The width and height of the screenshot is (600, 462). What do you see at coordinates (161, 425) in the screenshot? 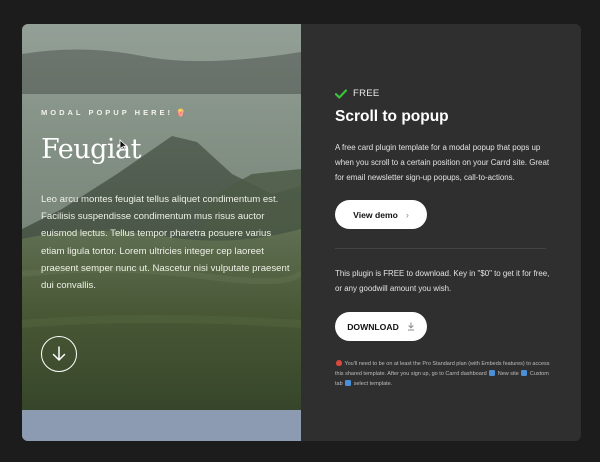
I see `next-section-strip` at bounding box center [161, 425].